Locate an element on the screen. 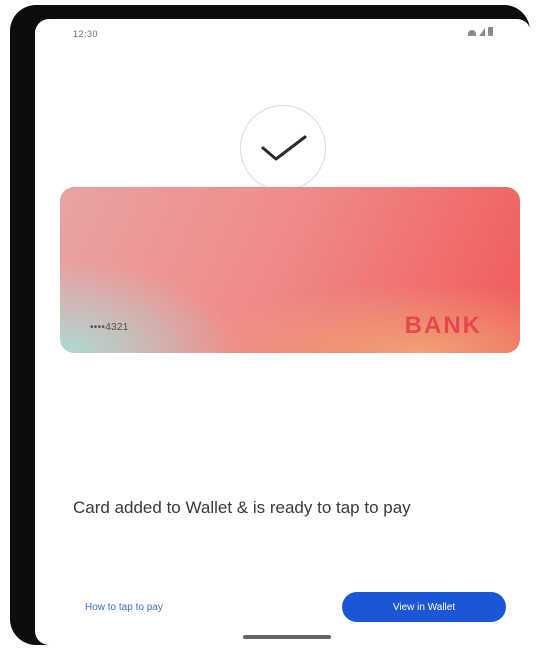 The height and width of the screenshot is (651, 543). status-time: 12:30 is located at coordinates (86, 34).